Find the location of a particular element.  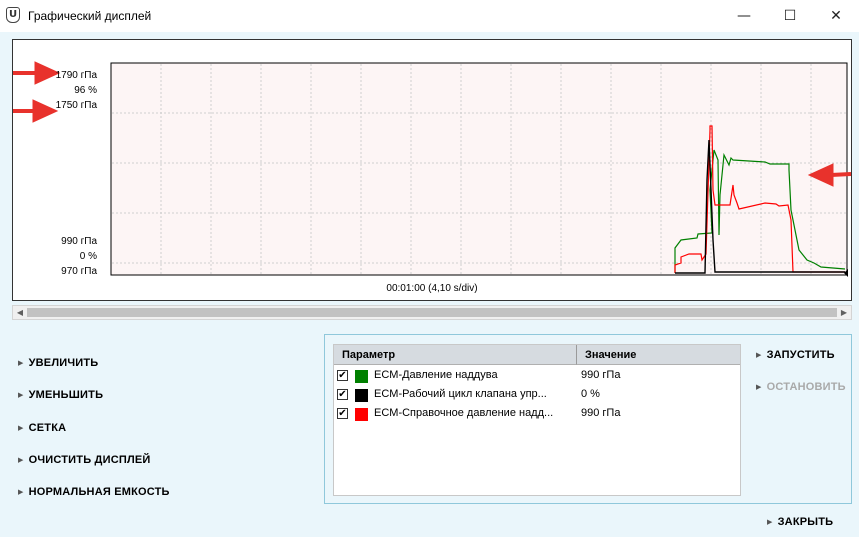

grid-button: ▶ СЕТКА is located at coordinates (42, 428).